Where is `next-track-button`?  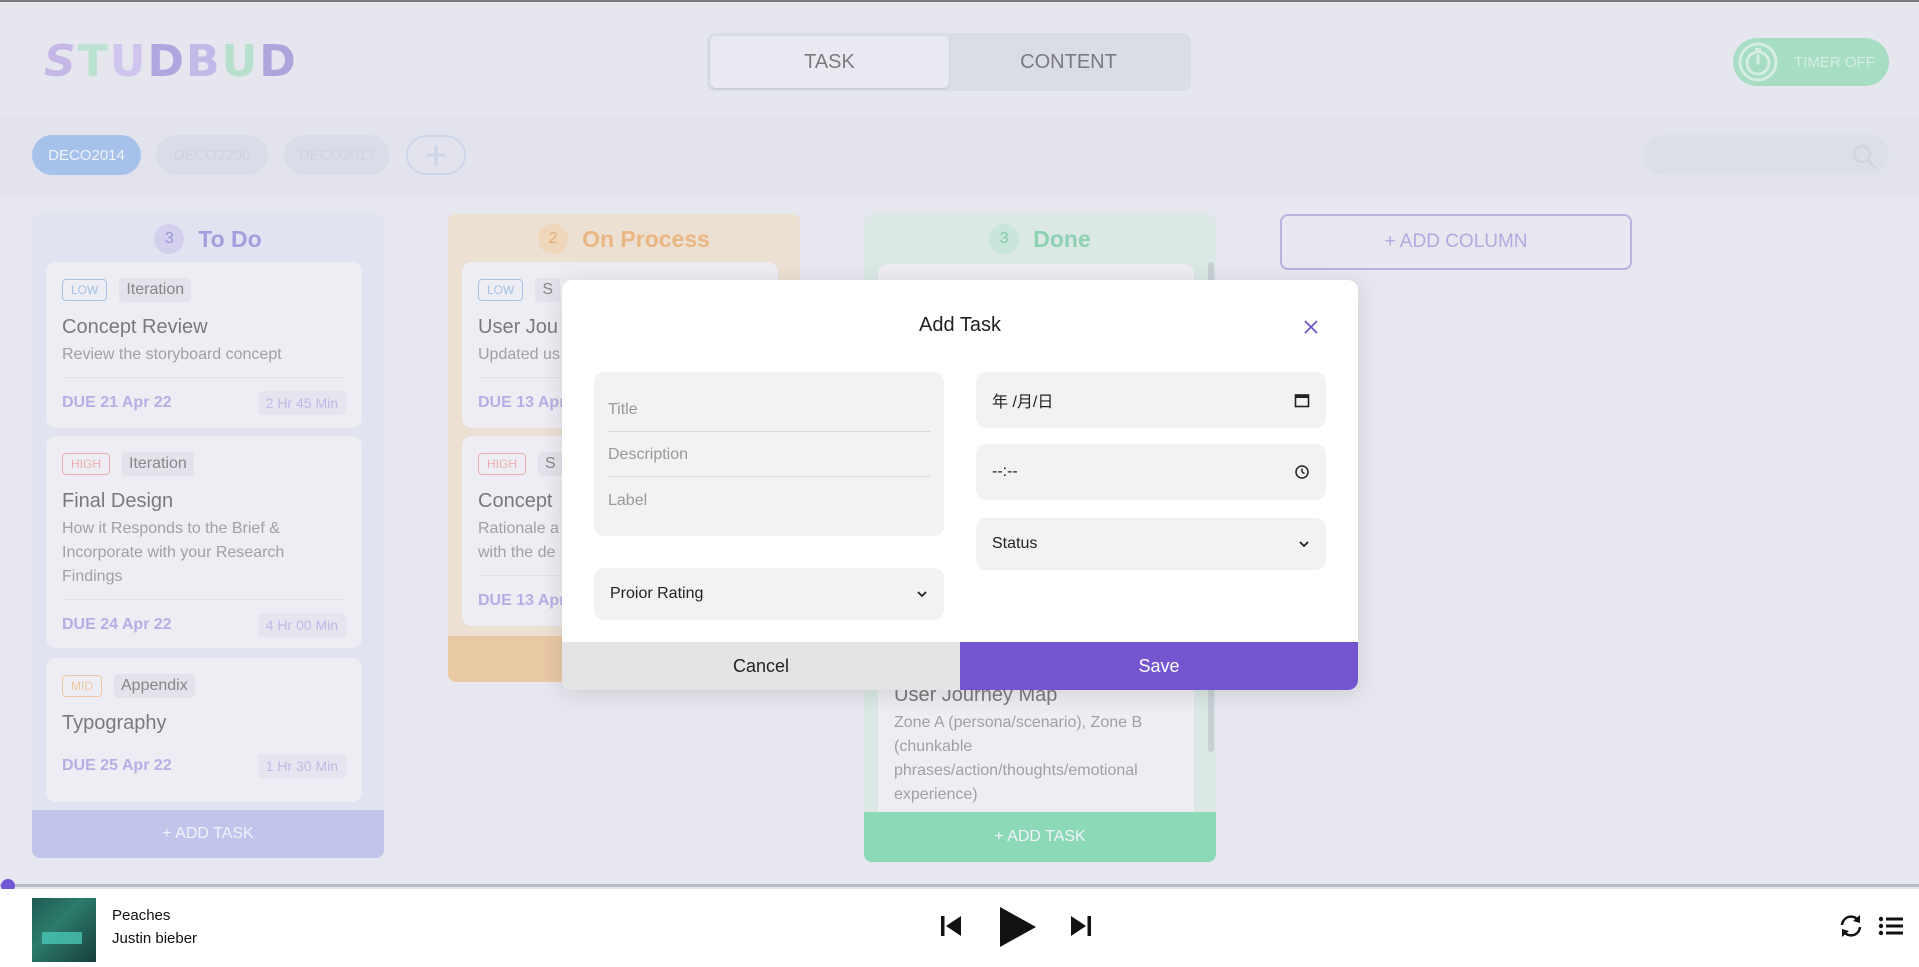 next-track-button is located at coordinates (1081, 926).